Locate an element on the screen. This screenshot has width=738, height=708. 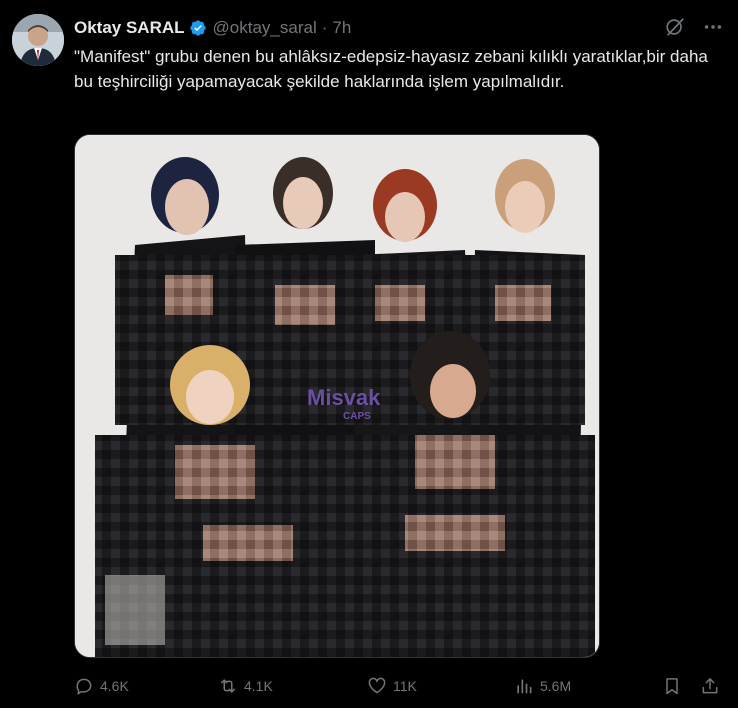
more-icon is located at coordinates (713, 27).